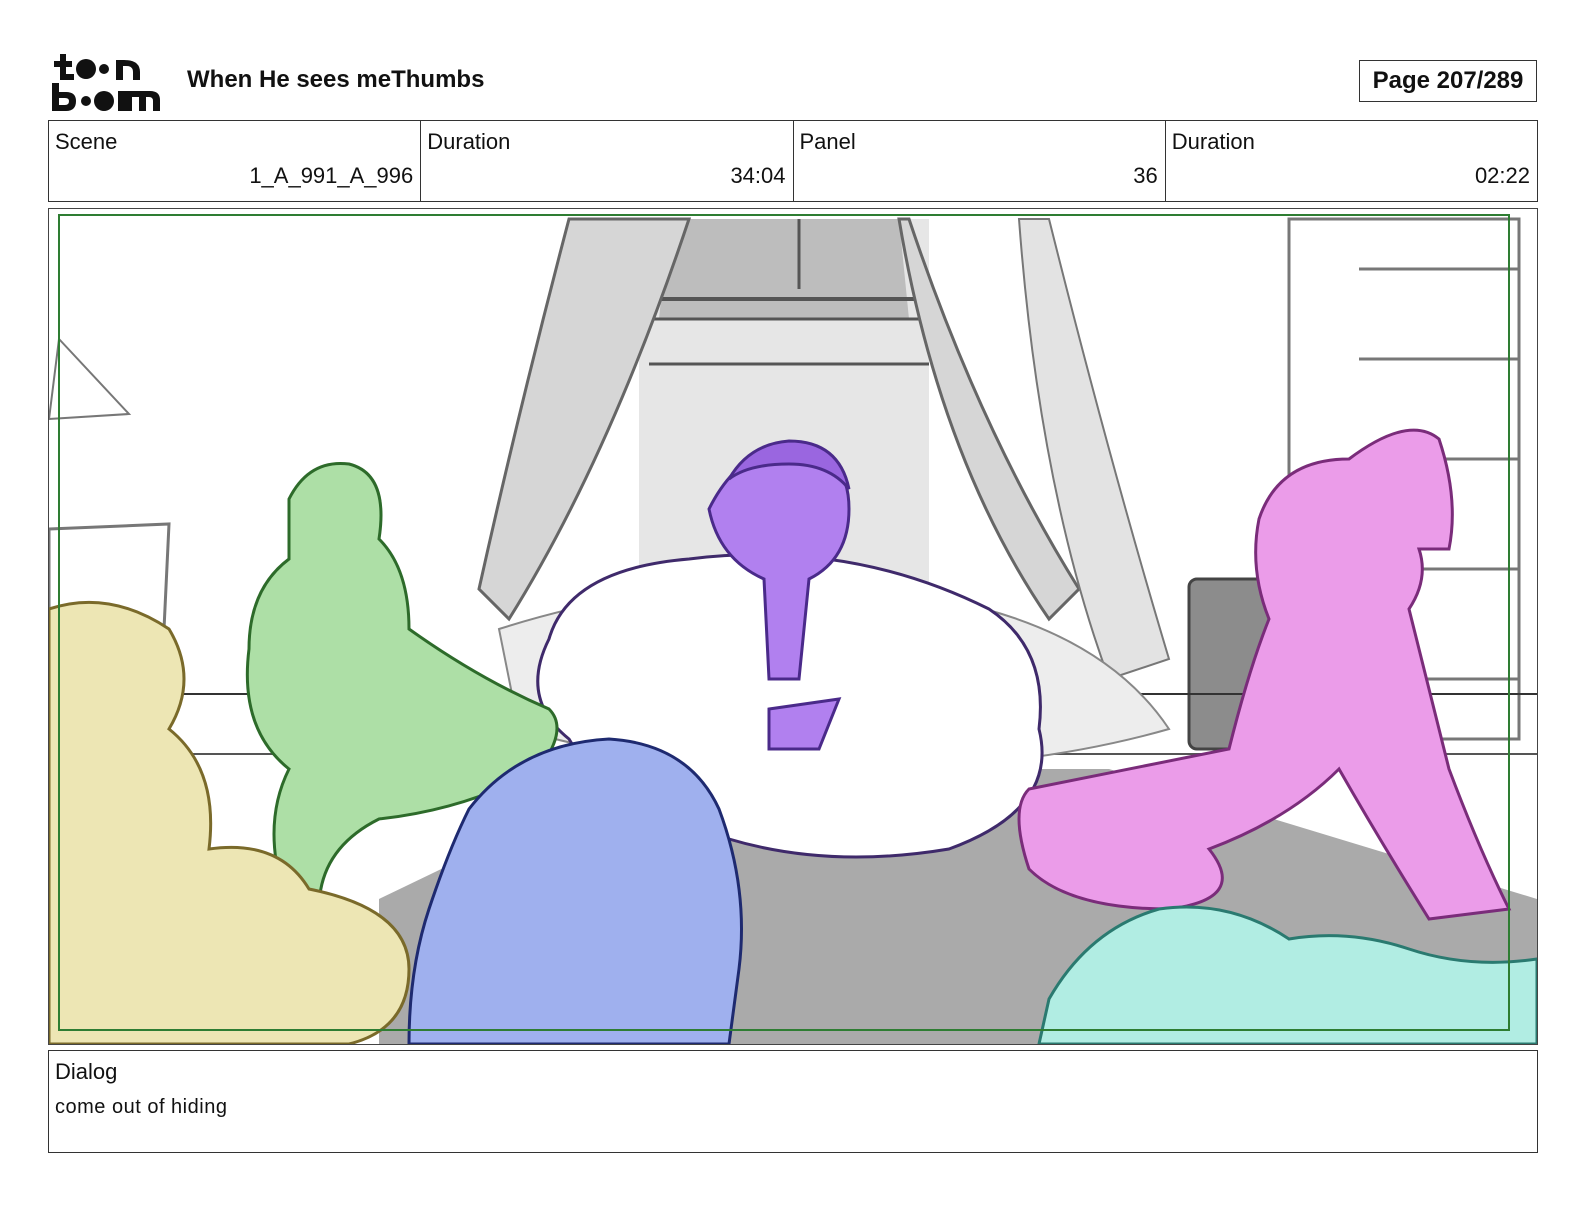 The width and height of the screenshot is (1584, 1224). Describe the element at coordinates (141, 1107) in the screenshot. I see `dialog-text: come out of hiding` at that location.